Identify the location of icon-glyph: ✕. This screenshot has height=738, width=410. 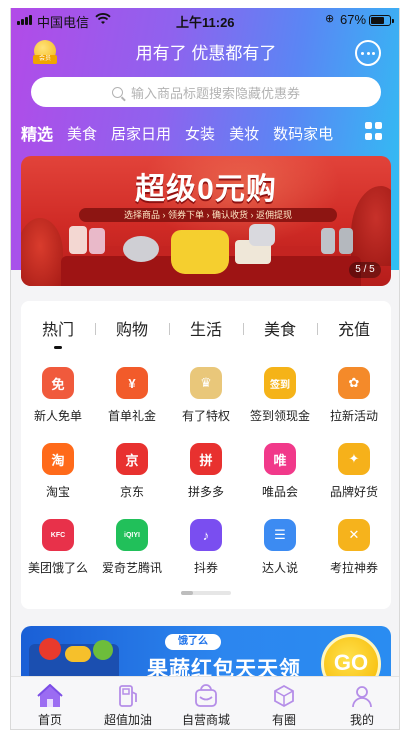
(354, 534).